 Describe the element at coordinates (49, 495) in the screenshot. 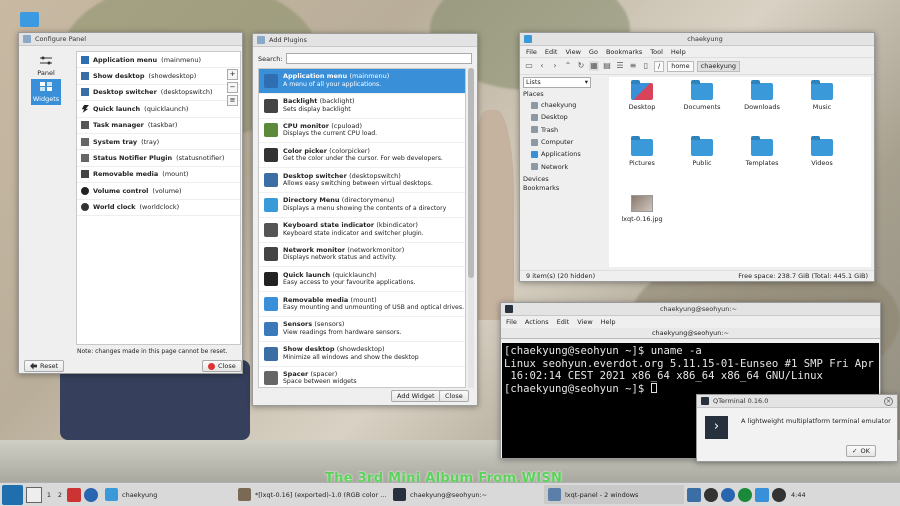

I see `desktop-1-button: 1` at that location.